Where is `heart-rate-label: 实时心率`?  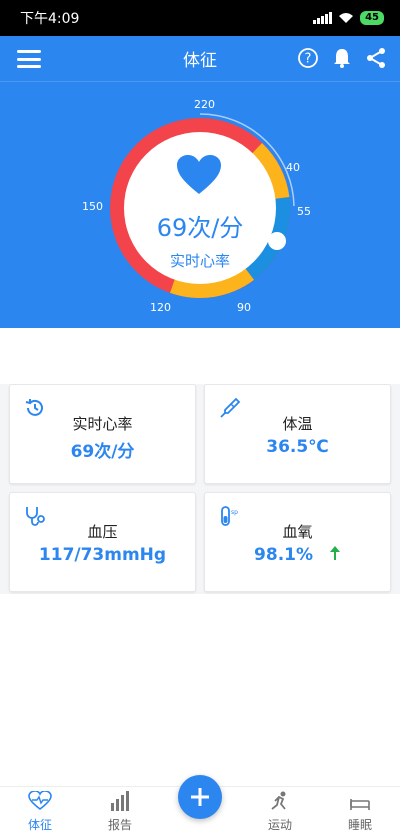 heart-rate-label: 实时心率 is located at coordinates (199, 261).